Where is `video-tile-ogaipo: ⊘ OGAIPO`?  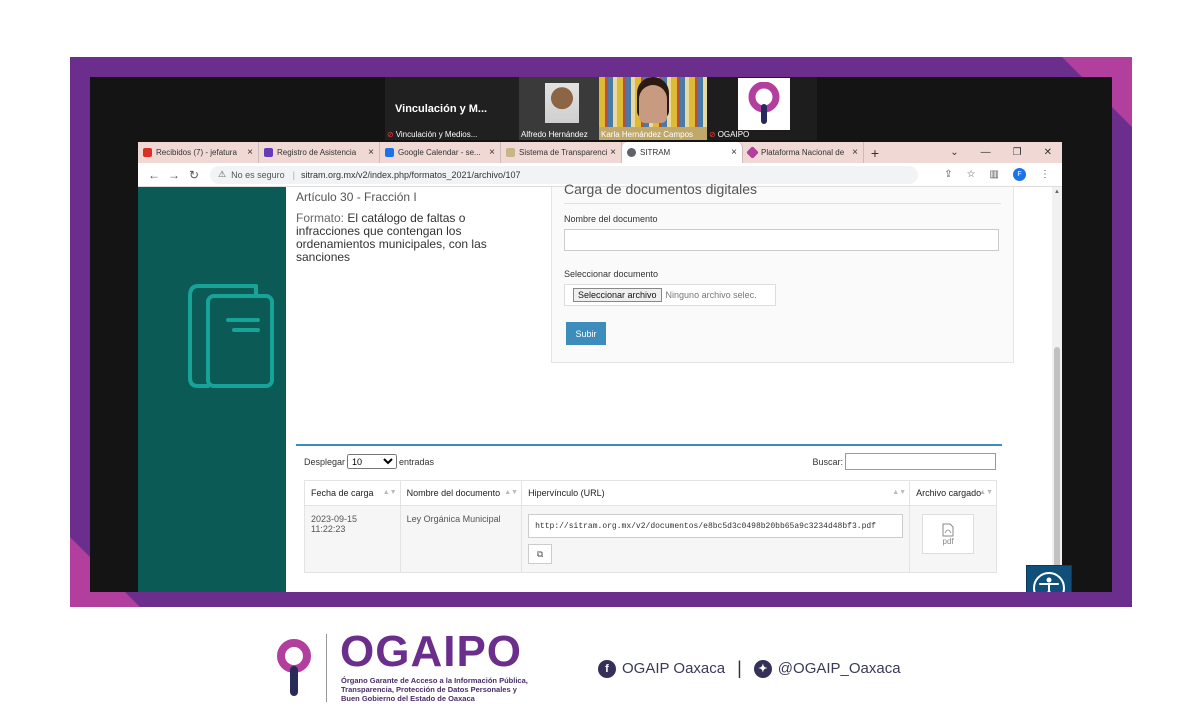 video-tile-ogaipo: ⊘ OGAIPO is located at coordinates (762, 108).